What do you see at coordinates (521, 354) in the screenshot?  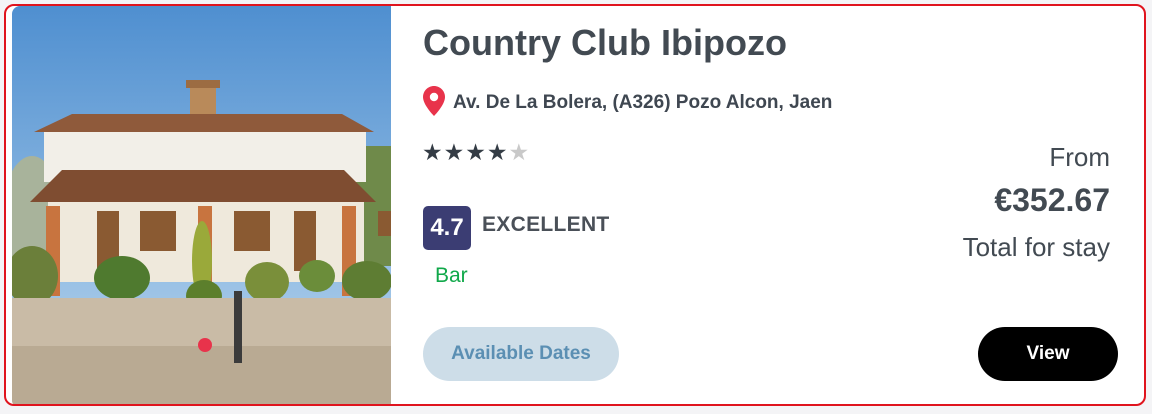 I see `available-dates-button: Available Dates` at bounding box center [521, 354].